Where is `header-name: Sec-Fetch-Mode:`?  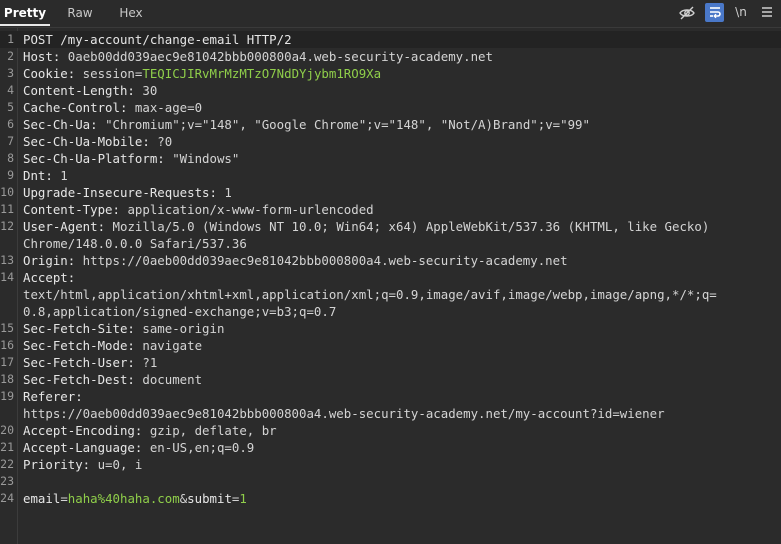 header-name: Sec-Fetch-Mode: is located at coordinates (79, 345).